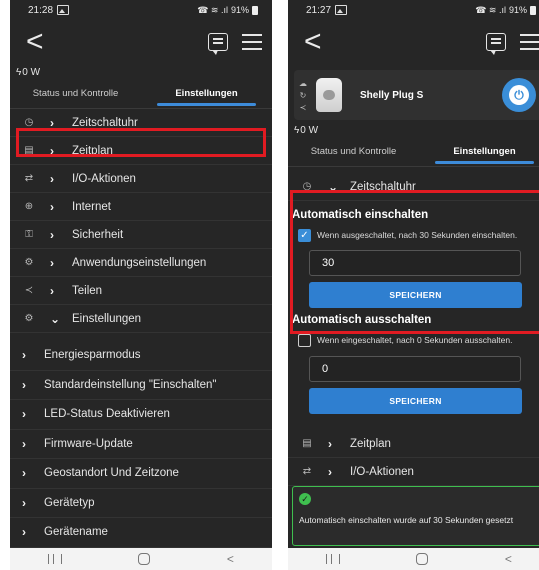  I want to click on menu-item-icon: ⚙, so click(29, 262).